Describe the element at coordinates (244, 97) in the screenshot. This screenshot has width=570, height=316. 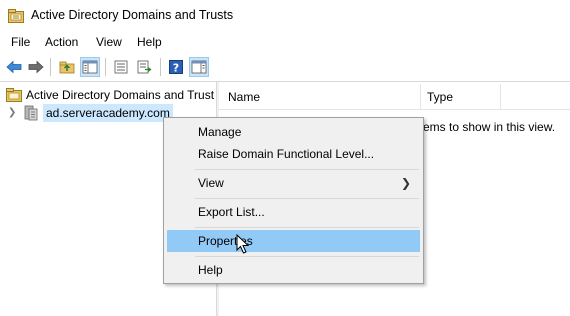
I see `column-header-name: Name` at that location.